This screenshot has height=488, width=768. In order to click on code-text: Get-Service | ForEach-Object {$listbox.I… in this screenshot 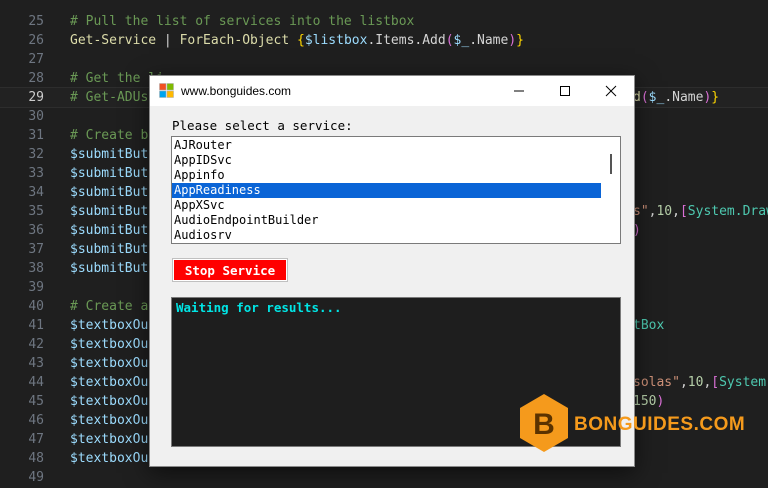, I will do `click(297, 40)`.